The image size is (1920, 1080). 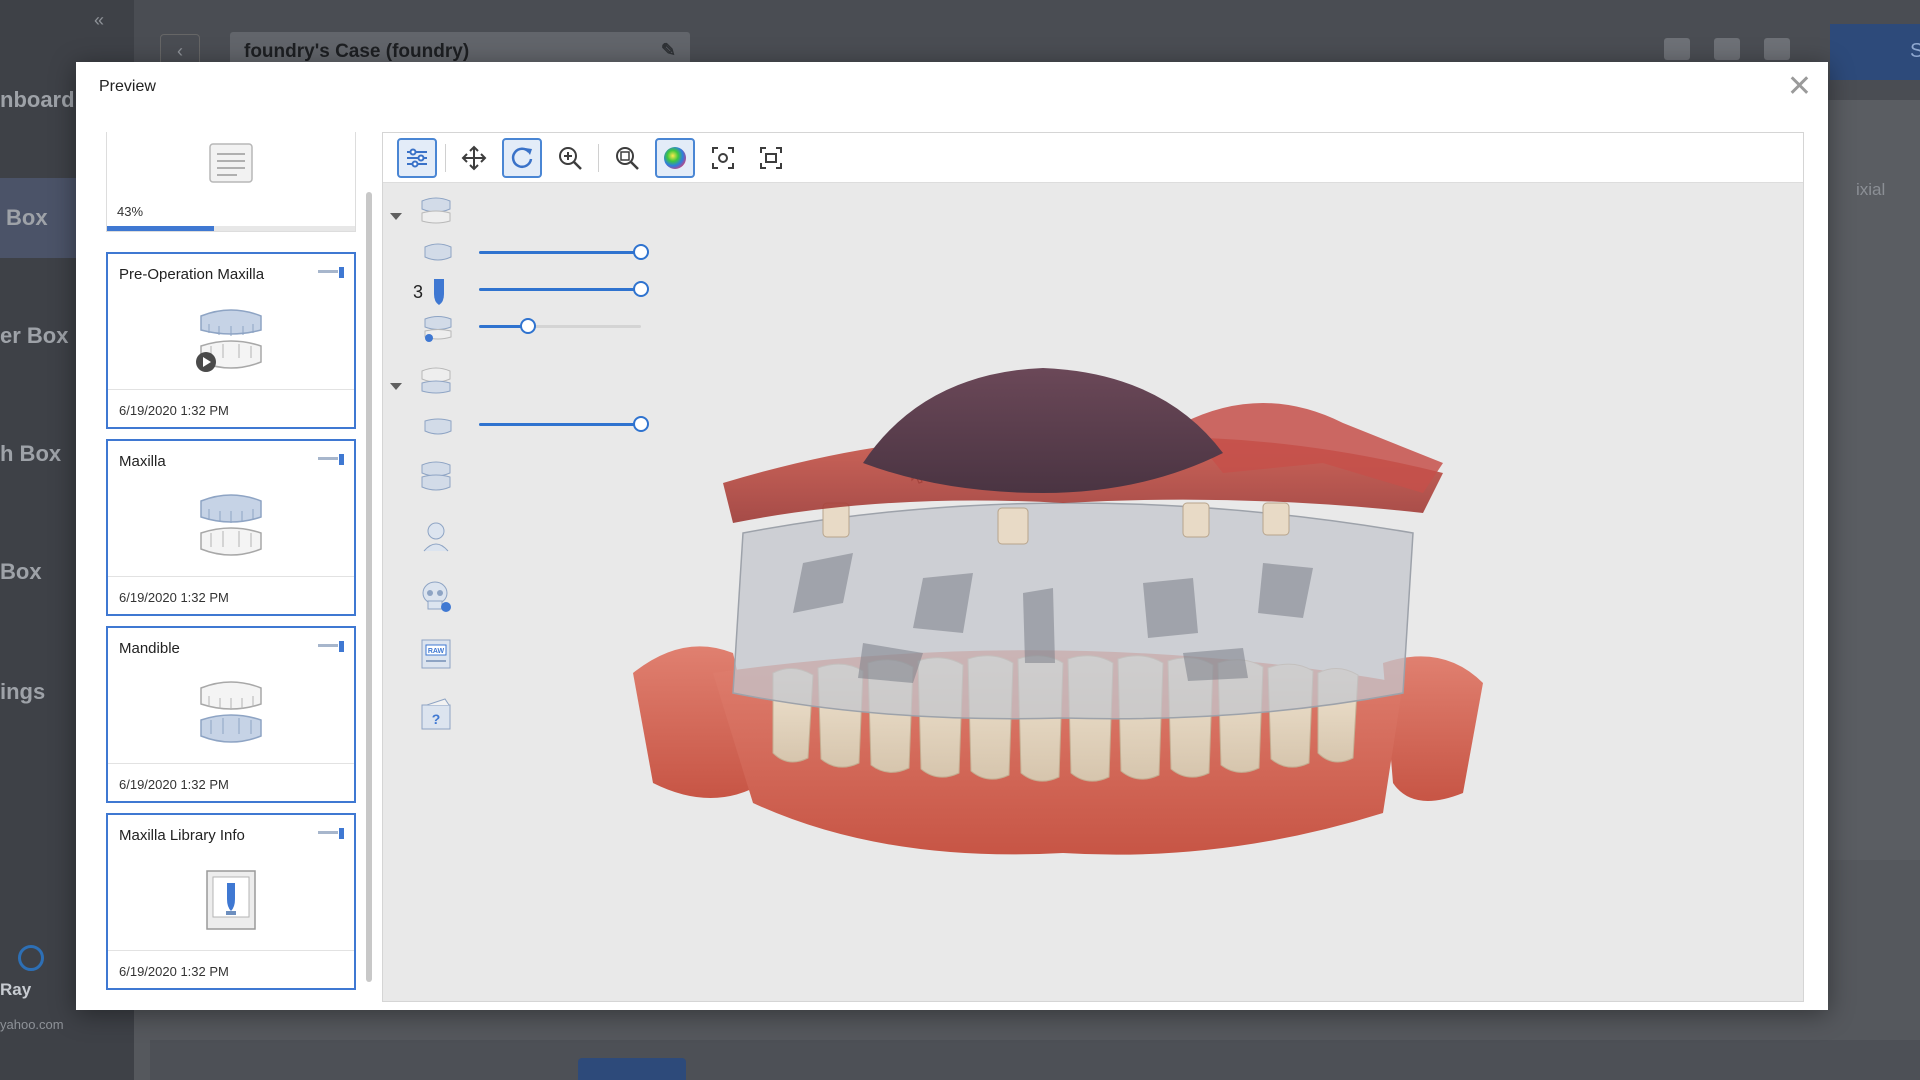 What do you see at coordinates (231, 525) in the screenshot?
I see `jaw-maxilla-icon` at bounding box center [231, 525].